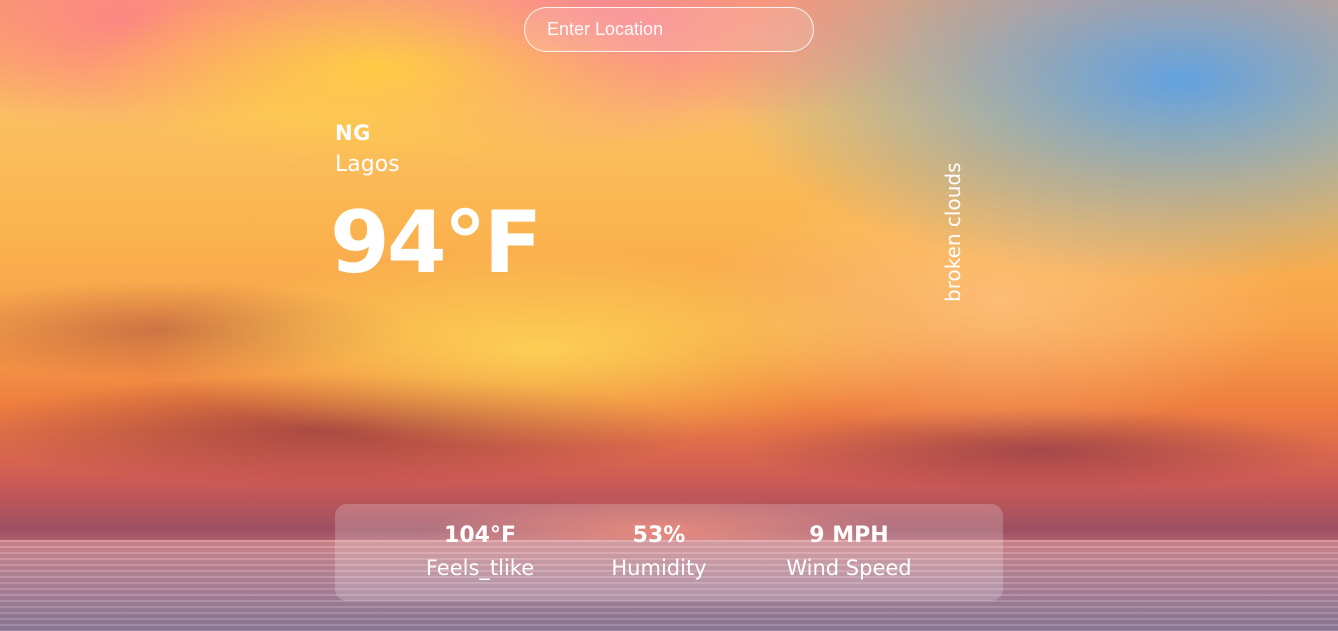 This screenshot has width=1338, height=631. I want to click on wind-speed-value: 9 MPH, so click(849, 535).